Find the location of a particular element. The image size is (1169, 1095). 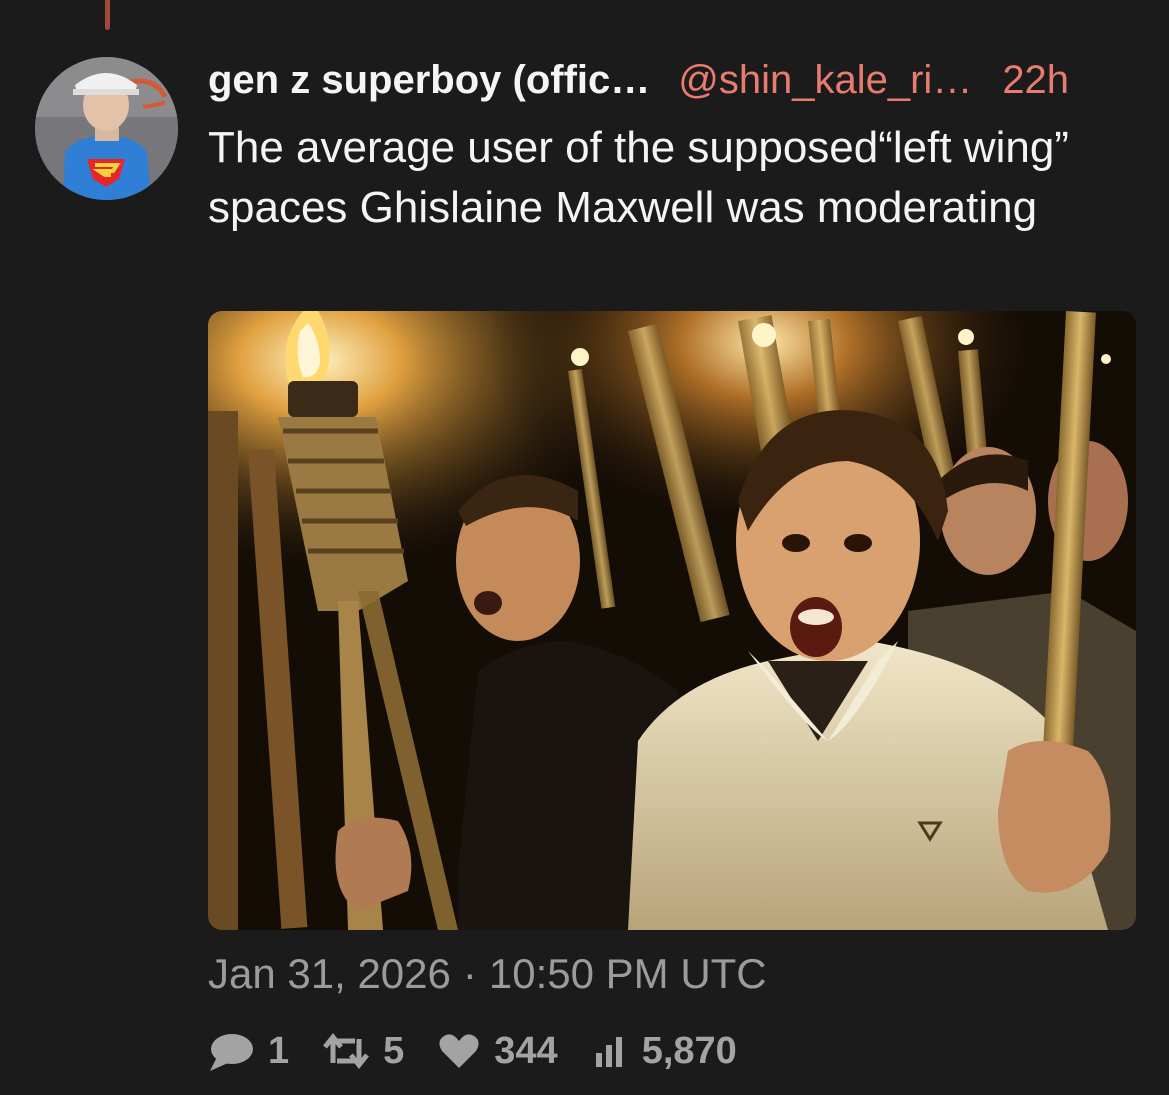

tweet-time: 10:50 PM UTC is located at coordinates (627, 973).